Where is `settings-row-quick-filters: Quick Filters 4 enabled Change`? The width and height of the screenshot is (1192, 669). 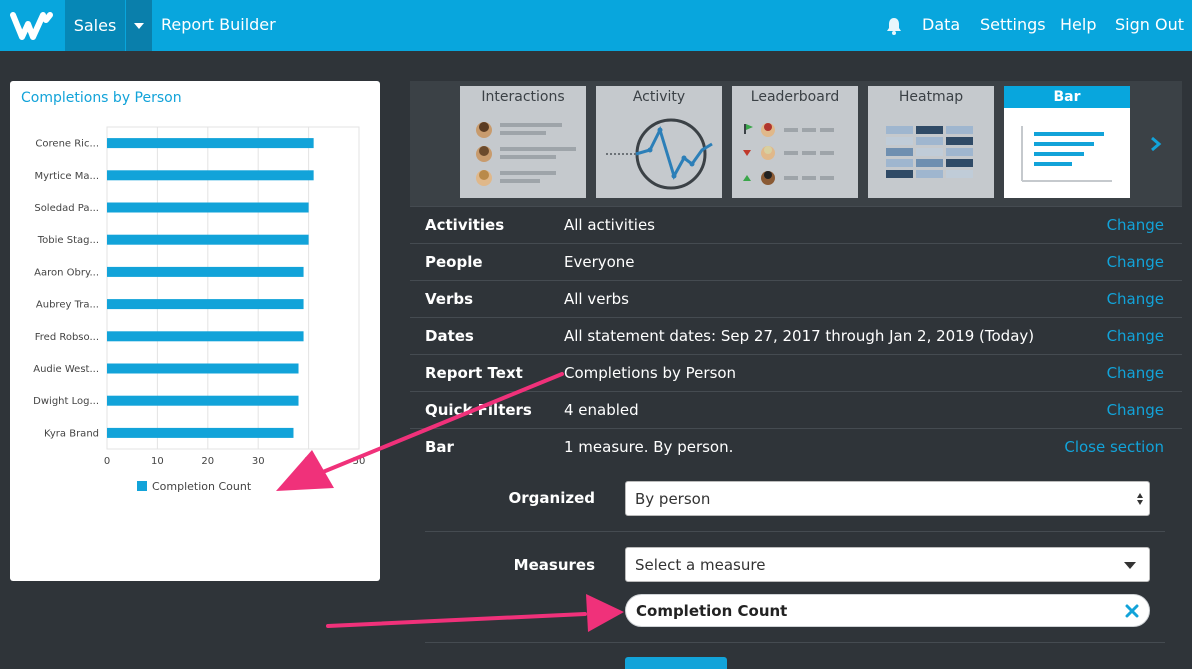 settings-row-quick-filters: Quick Filters 4 enabled Change is located at coordinates (796, 409).